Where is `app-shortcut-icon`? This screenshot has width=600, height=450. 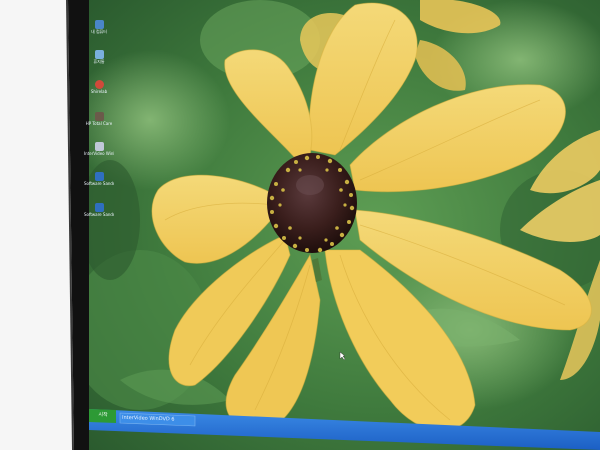
app-shortcut-icon is located at coordinates (99, 84).